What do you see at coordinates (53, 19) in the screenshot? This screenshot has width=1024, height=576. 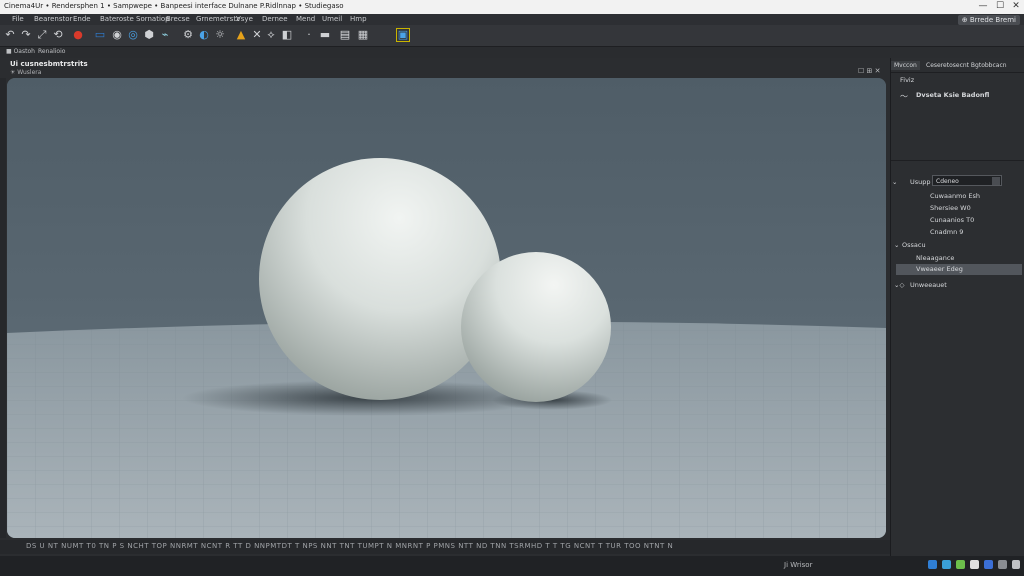 I see `menu-item: Bearenstor` at bounding box center [53, 19].